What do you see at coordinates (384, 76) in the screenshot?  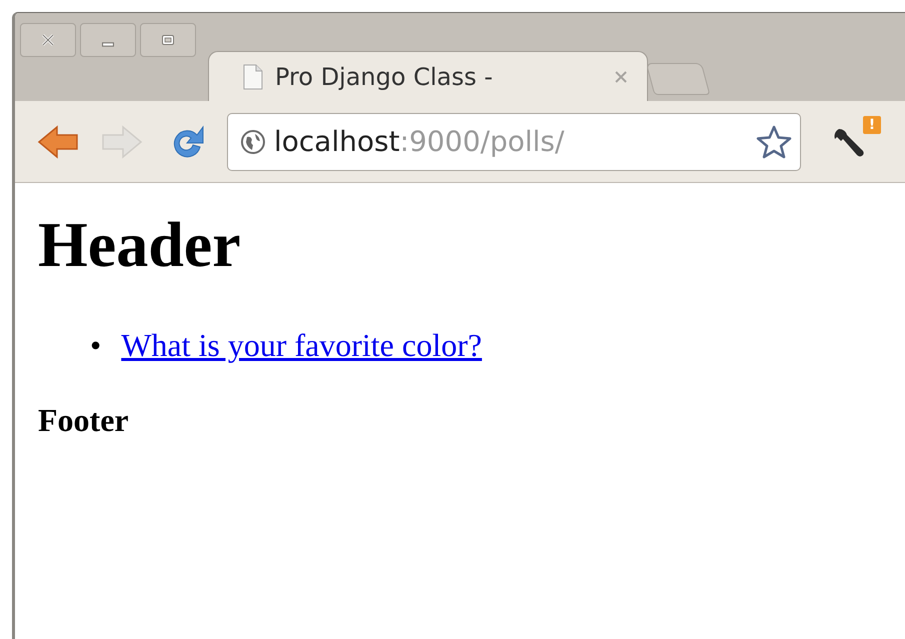 I see `tab-title: Pro Django Class -` at bounding box center [384, 76].